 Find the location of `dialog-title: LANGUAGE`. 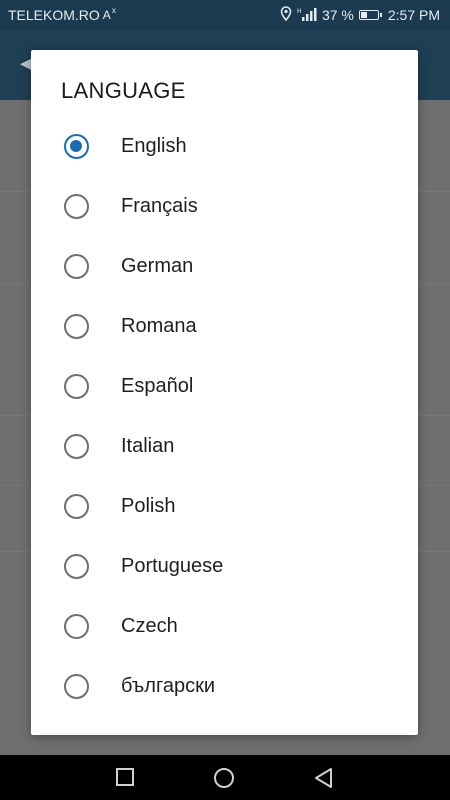

dialog-title: LANGUAGE is located at coordinates (123, 90).